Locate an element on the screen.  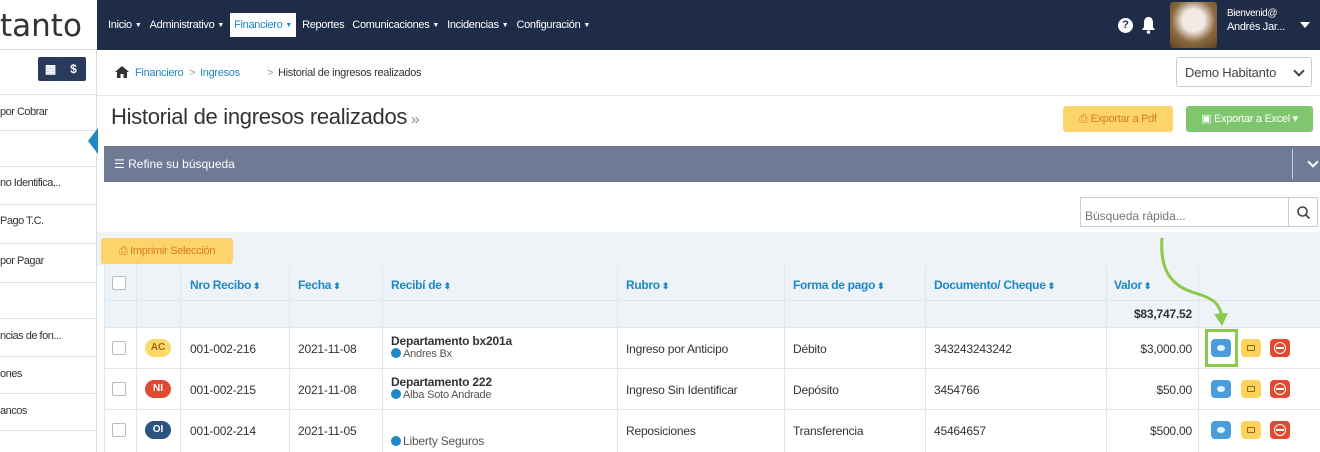
search-button is located at coordinates (1303, 212).